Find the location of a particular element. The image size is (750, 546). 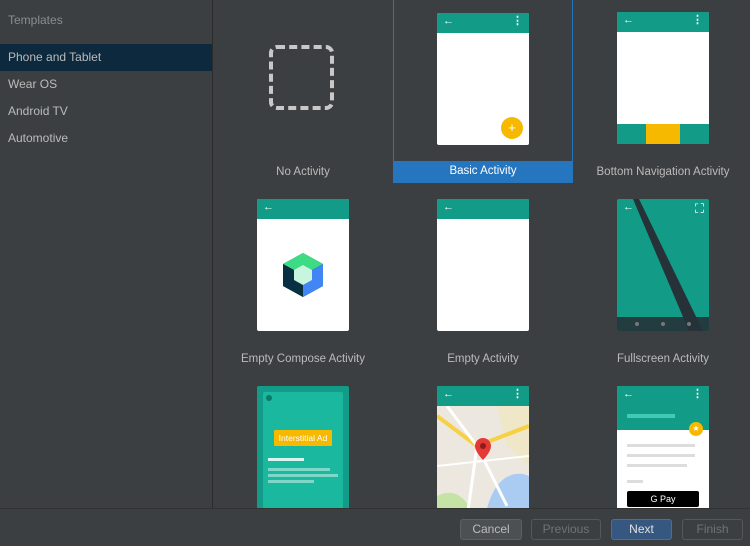

tile-label: Empty Compose Activity is located at coordinates (303, 359).